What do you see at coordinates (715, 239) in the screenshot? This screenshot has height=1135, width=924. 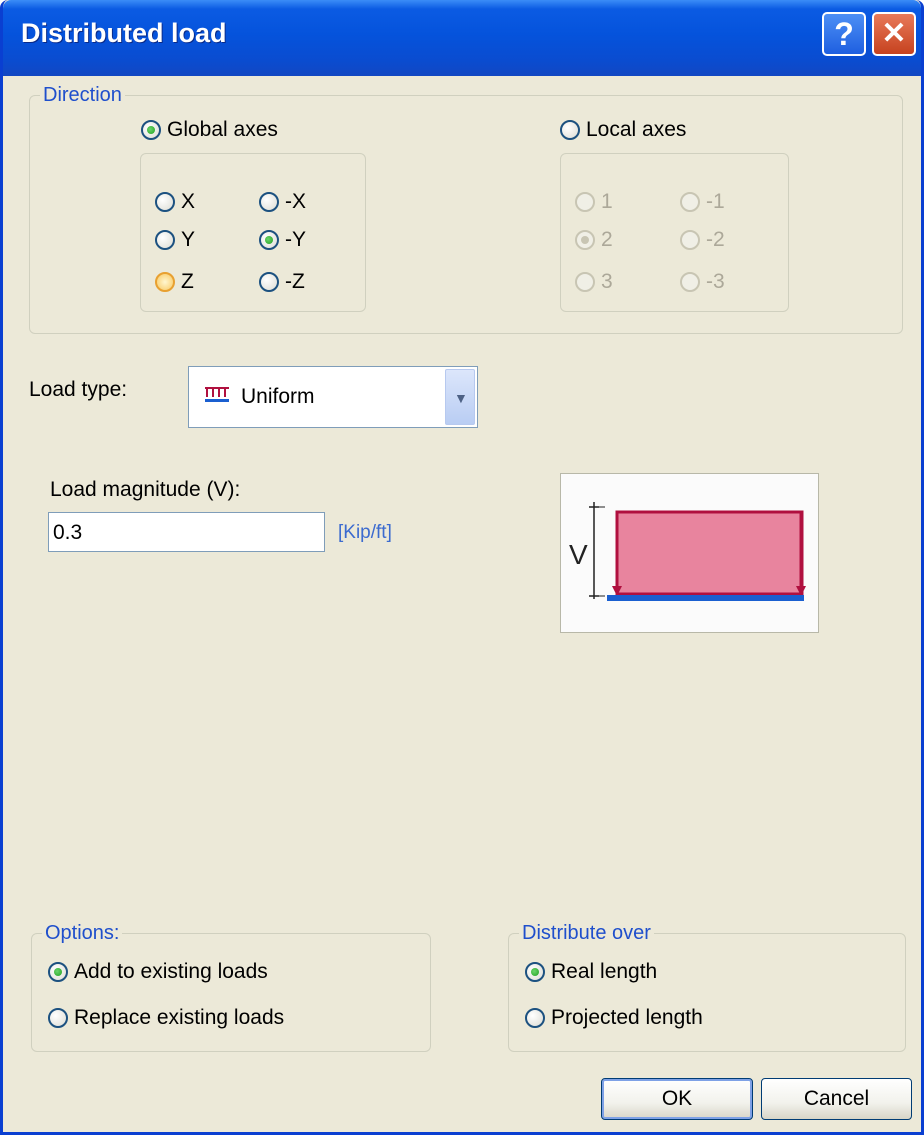 I see `local-axis-neg-2-label: -2` at bounding box center [715, 239].